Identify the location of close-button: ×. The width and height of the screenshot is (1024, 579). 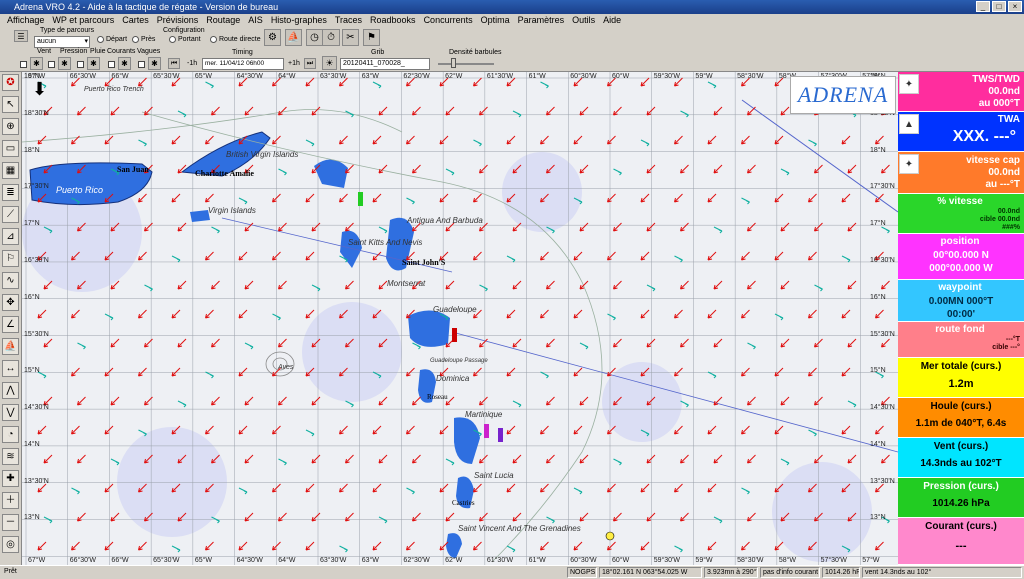
(1015, 6).